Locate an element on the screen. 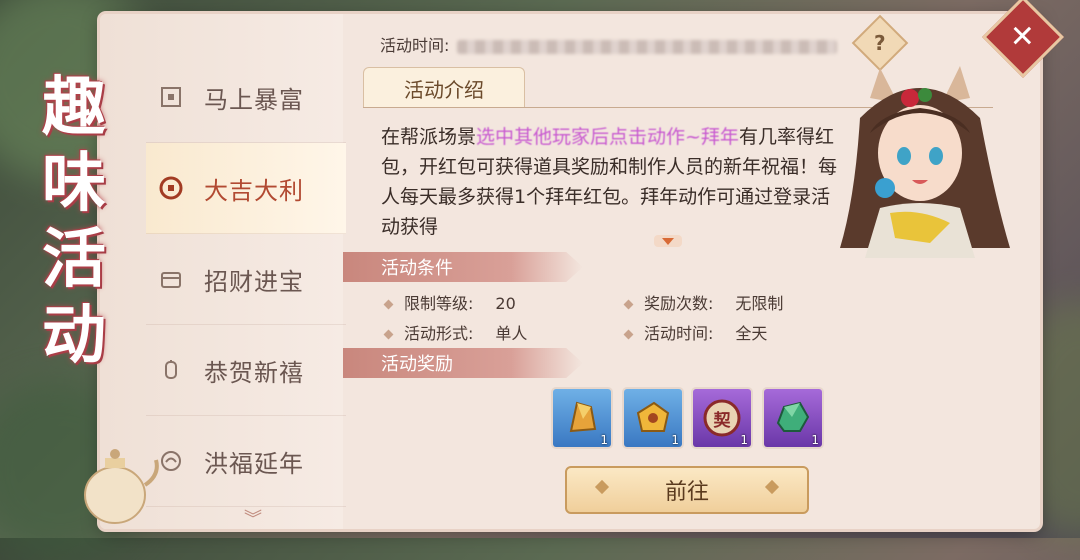  go-button: 前往 is located at coordinates (687, 490).